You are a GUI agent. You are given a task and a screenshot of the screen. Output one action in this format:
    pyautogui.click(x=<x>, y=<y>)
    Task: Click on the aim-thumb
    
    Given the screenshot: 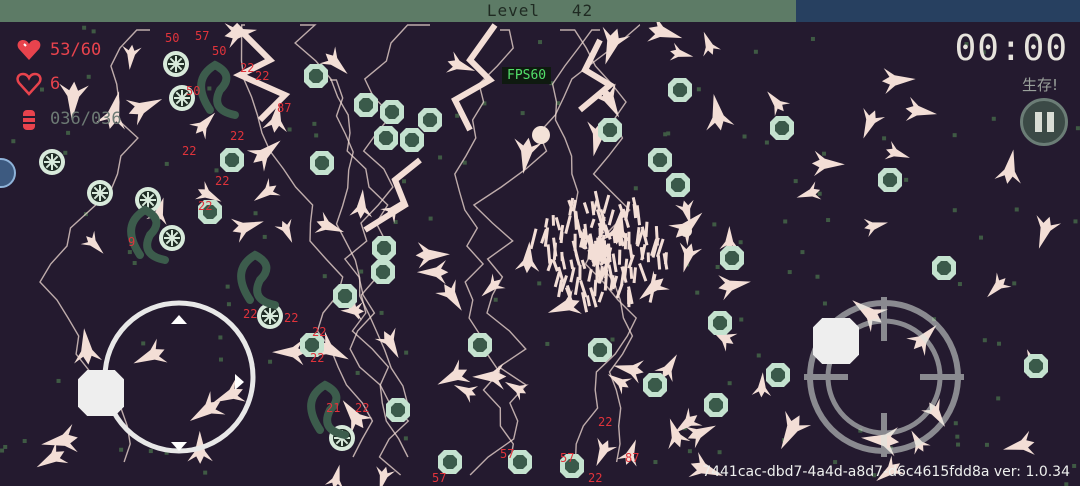 What is the action you would take?
    pyautogui.click(x=836, y=341)
    